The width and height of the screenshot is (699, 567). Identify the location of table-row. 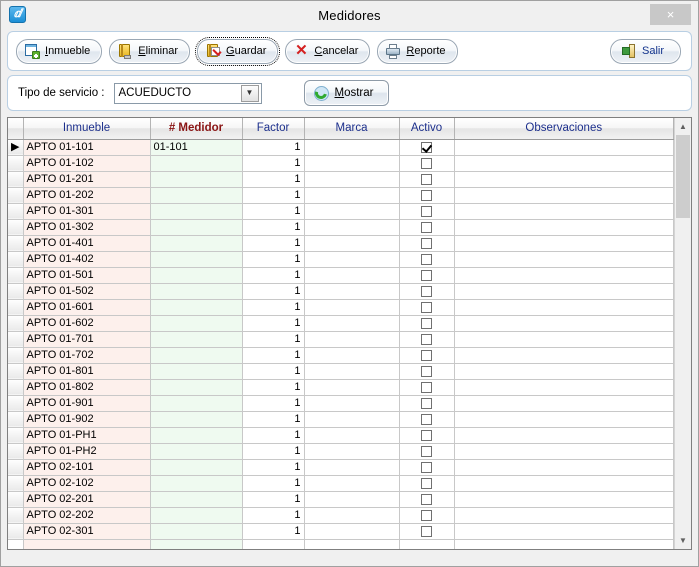
(341, 544).